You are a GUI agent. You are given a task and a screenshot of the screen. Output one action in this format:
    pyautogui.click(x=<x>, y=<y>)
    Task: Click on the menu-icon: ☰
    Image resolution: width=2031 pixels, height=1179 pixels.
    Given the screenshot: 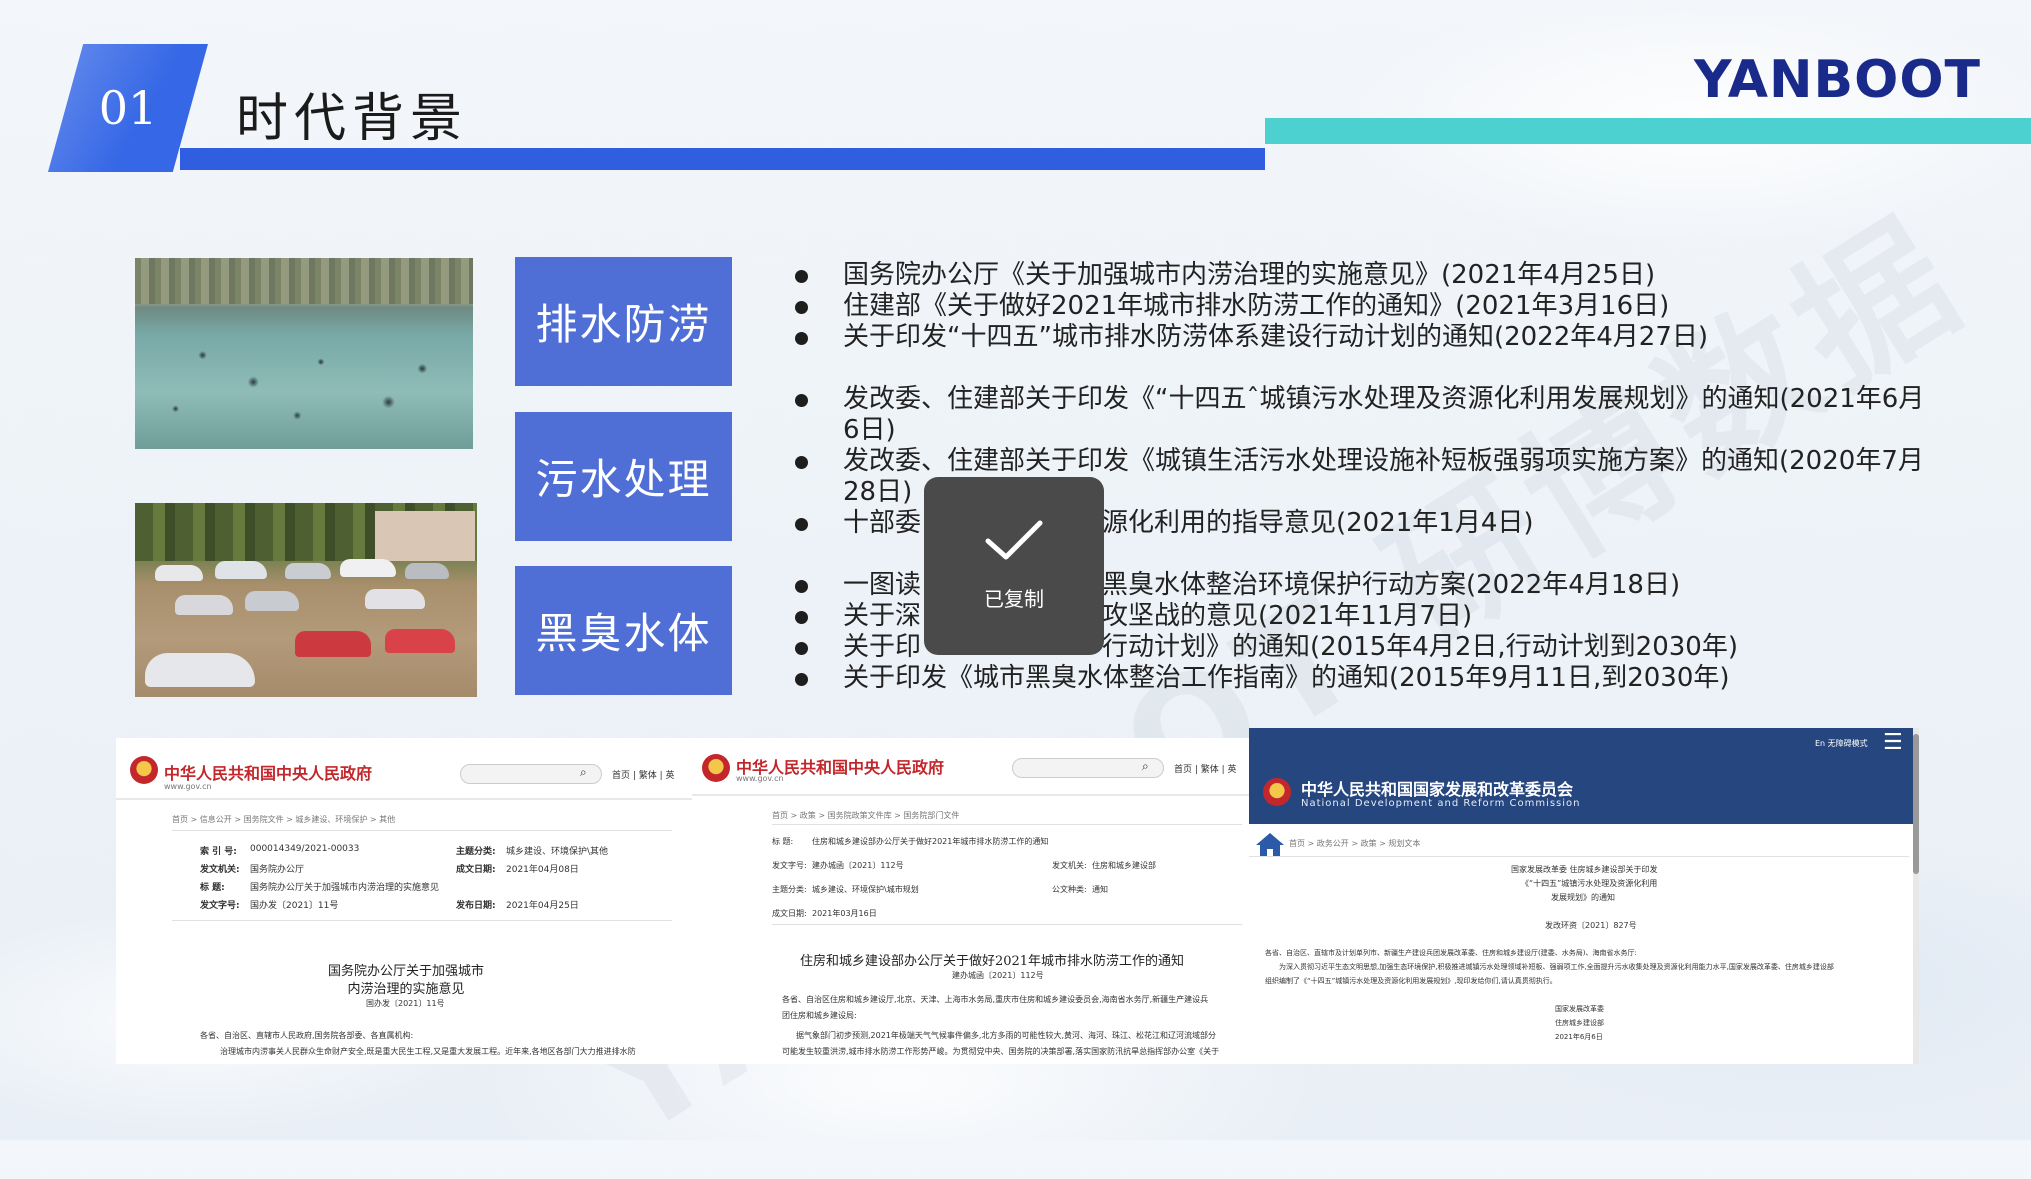 What is the action you would take?
    pyautogui.click(x=1893, y=742)
    